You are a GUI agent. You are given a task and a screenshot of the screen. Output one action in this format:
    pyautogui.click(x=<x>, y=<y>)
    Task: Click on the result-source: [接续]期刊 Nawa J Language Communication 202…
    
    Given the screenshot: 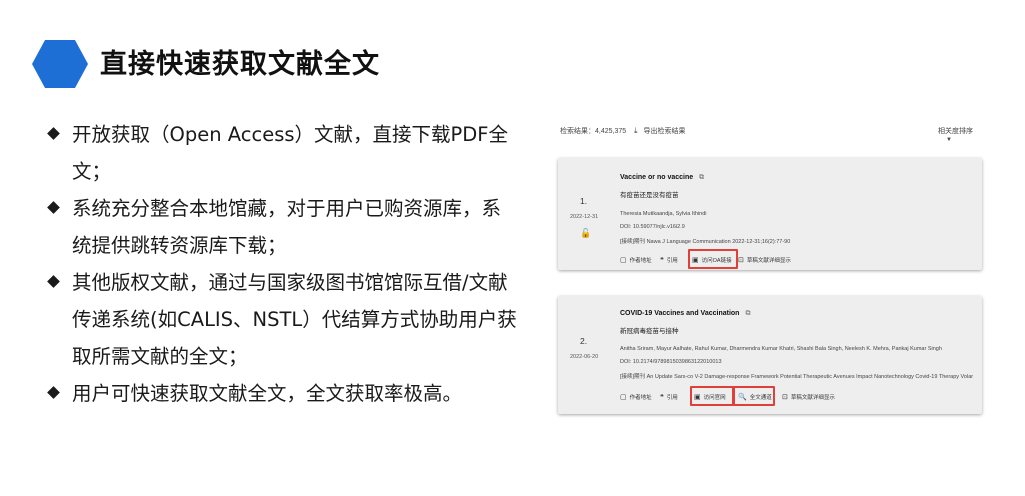 What is the action you would take?
    pyautogui.click(x=705, y=242)
    